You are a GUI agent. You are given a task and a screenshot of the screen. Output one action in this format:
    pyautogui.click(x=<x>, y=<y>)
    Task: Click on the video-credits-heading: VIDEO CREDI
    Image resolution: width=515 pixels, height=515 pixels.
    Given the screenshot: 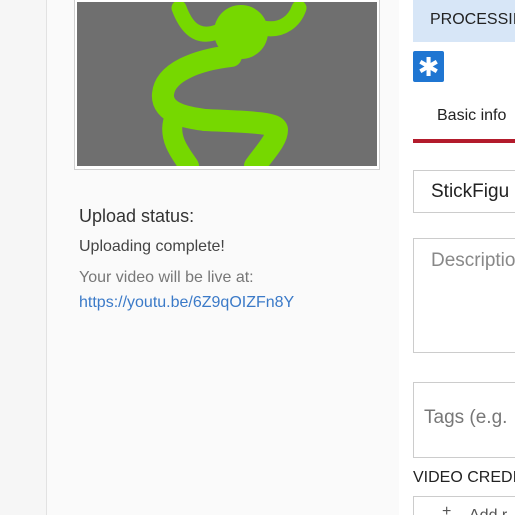 What is the action you would take?
    pyautogui.click(x=464, y=477)
    